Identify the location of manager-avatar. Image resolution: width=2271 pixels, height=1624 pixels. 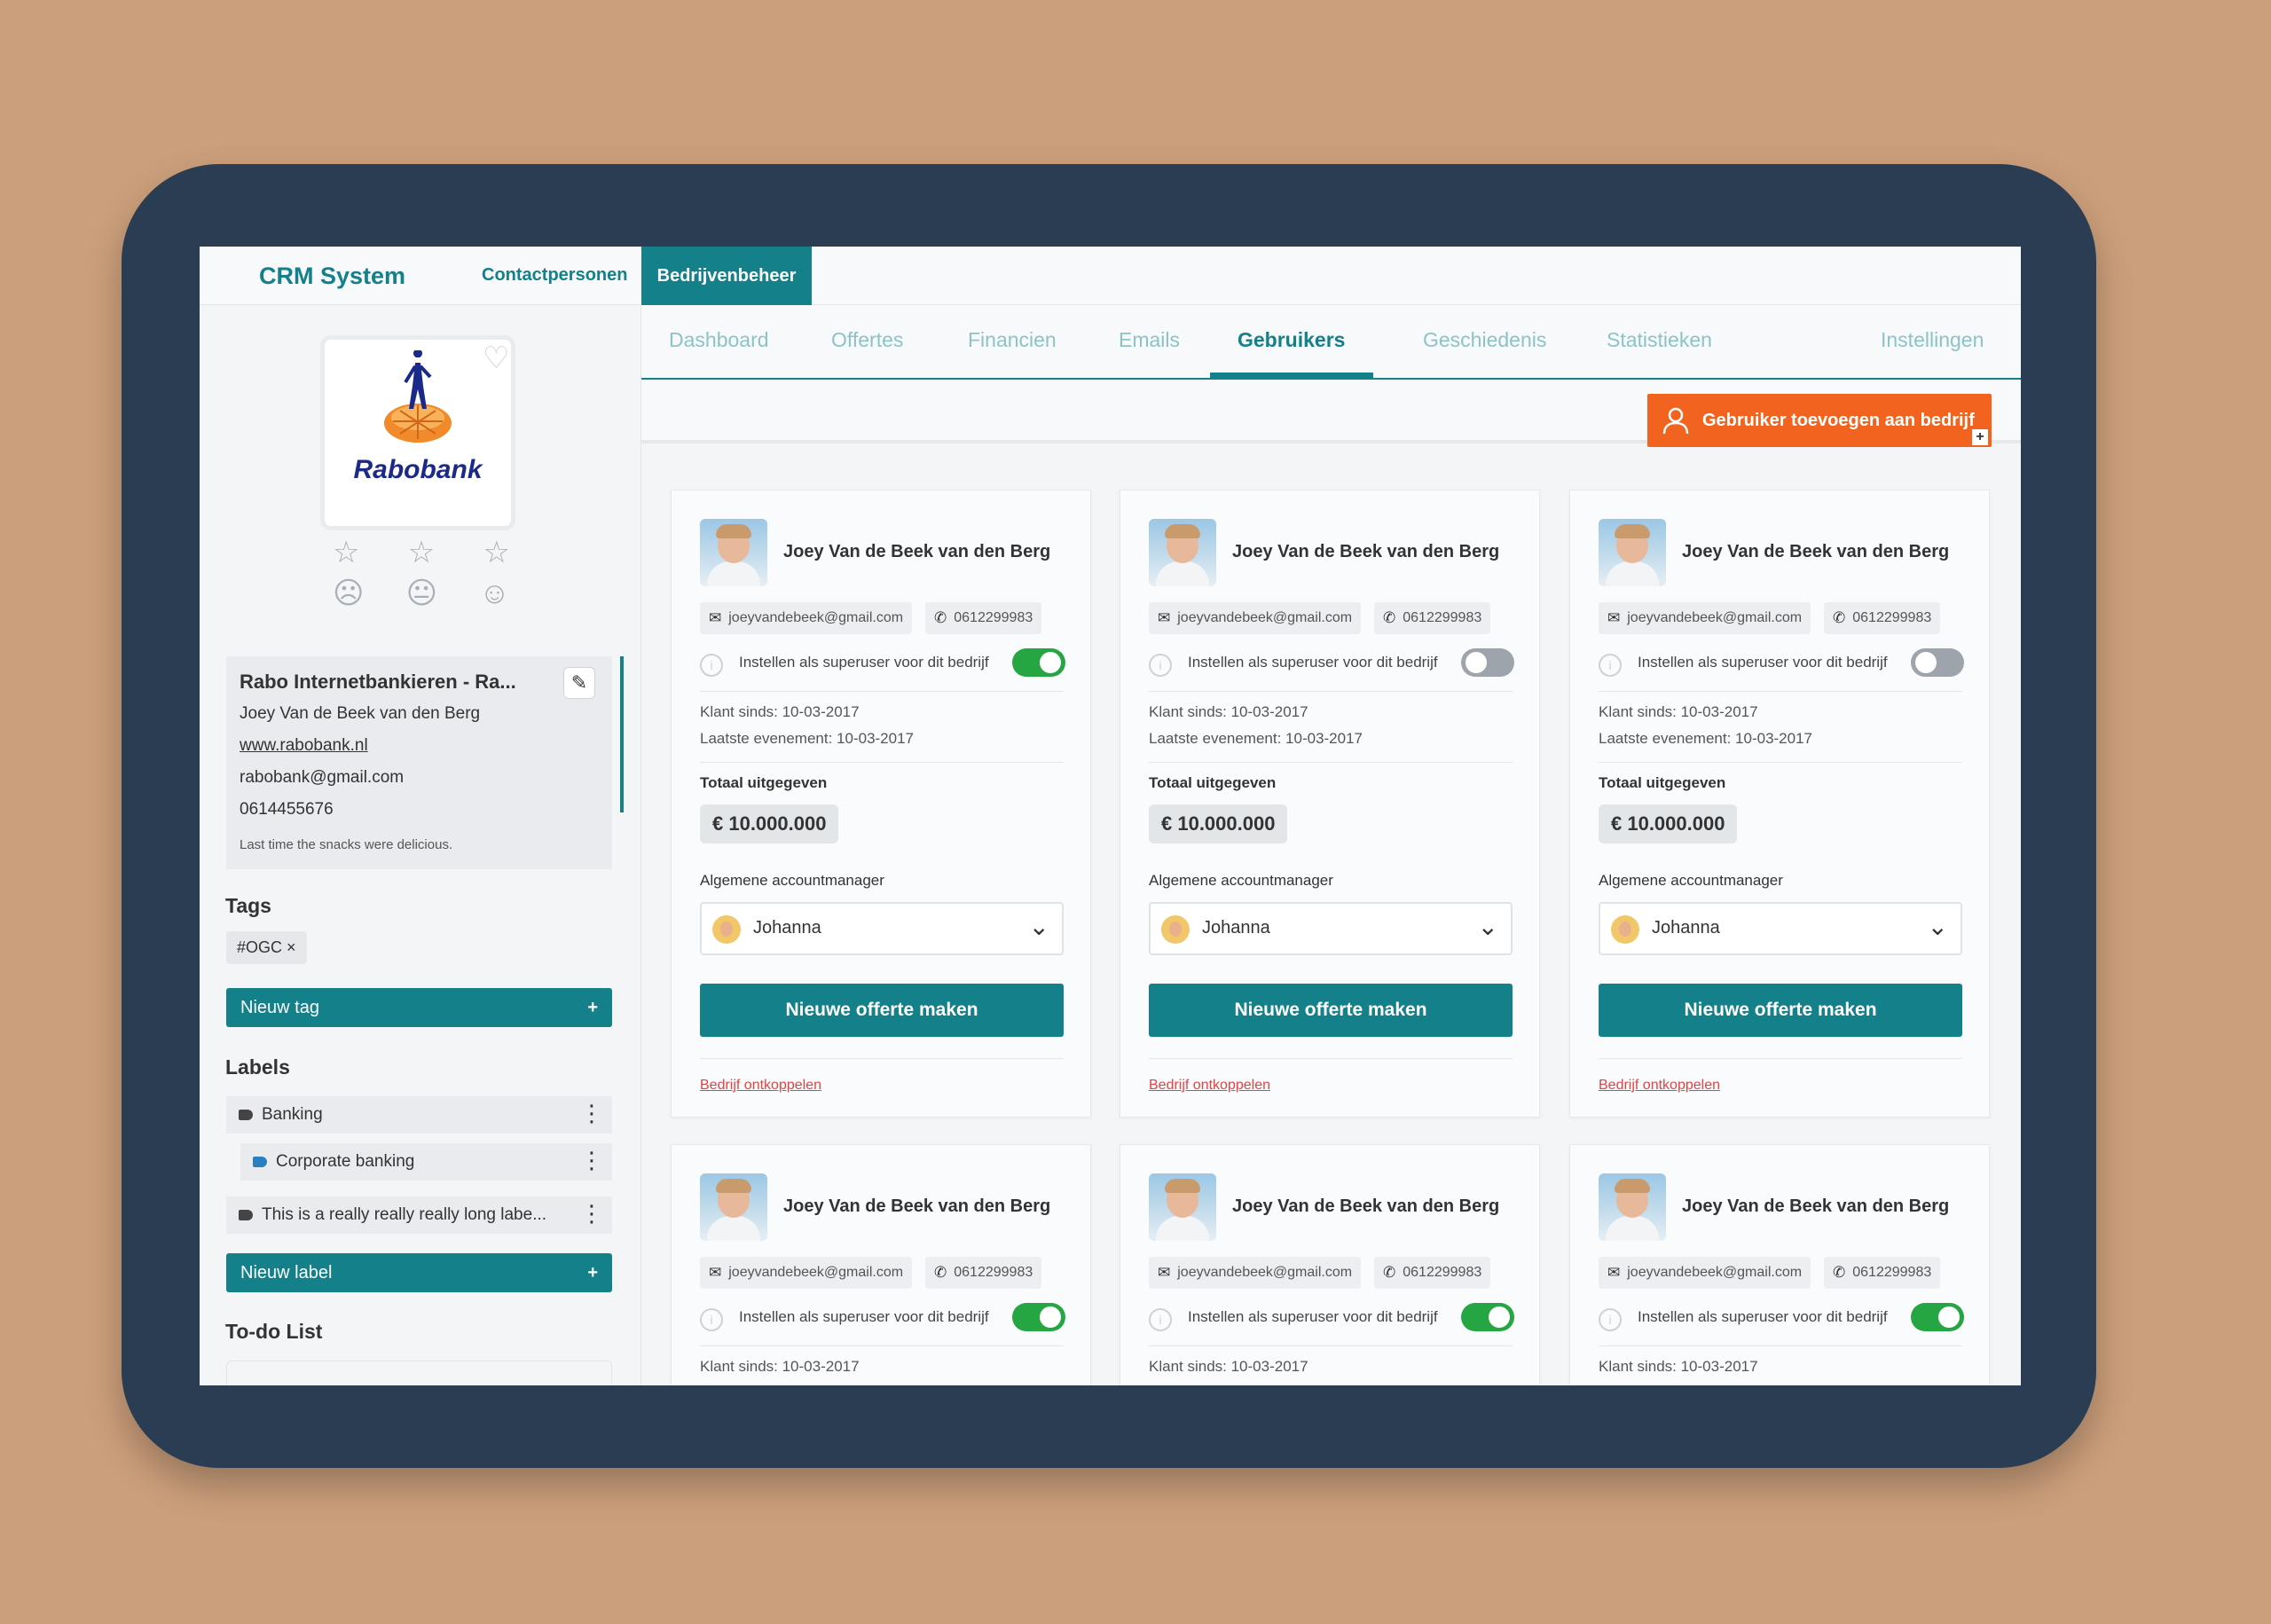
(1625, 929).